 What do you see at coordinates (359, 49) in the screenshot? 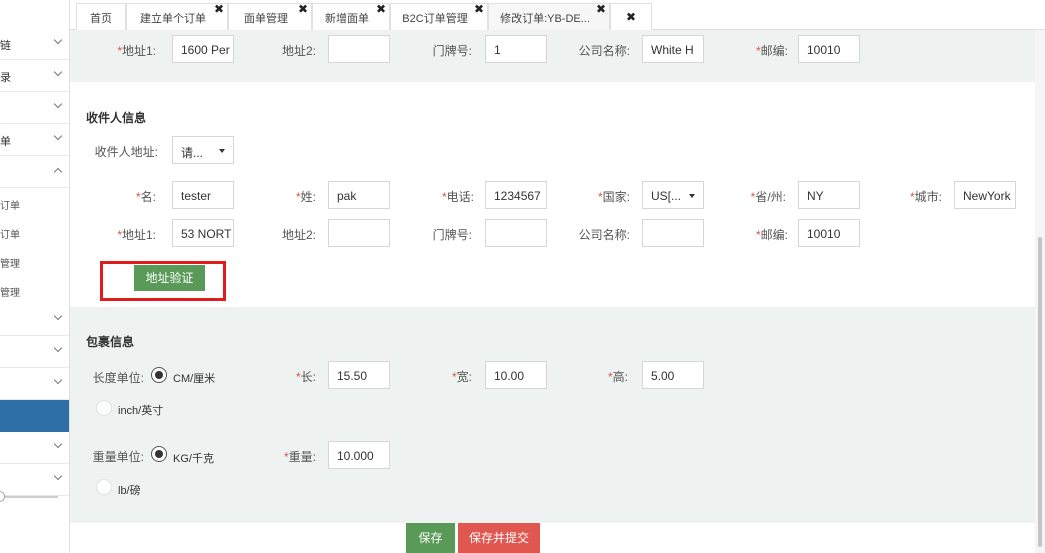
I see `sender-address2-input` at bounding box center [359, 49].